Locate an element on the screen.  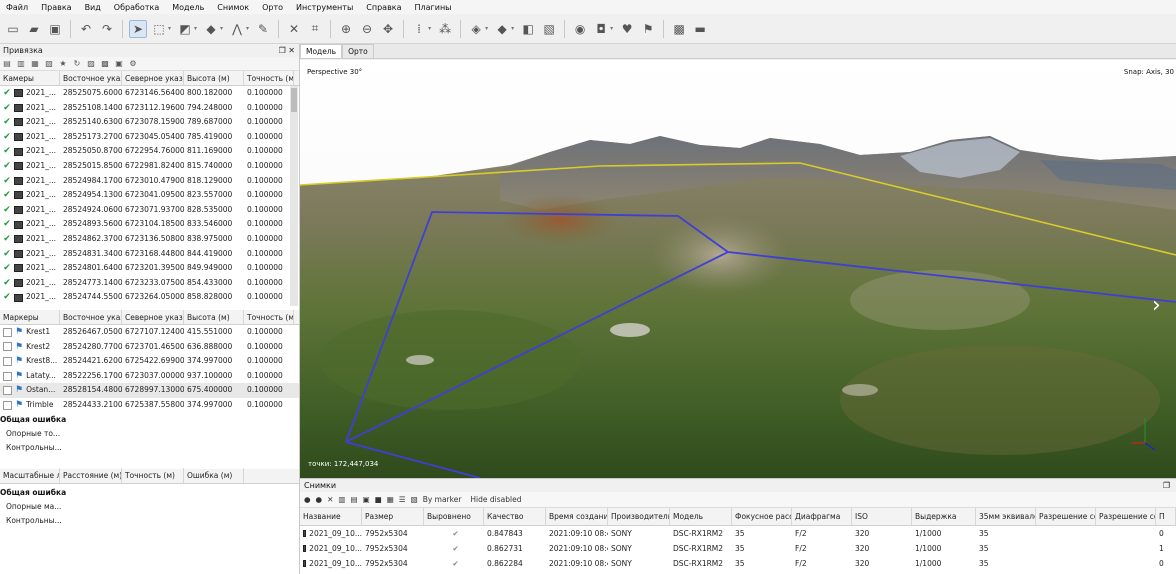
camera-alt-cell: 818.129000 is located at coordinates (214, 181).